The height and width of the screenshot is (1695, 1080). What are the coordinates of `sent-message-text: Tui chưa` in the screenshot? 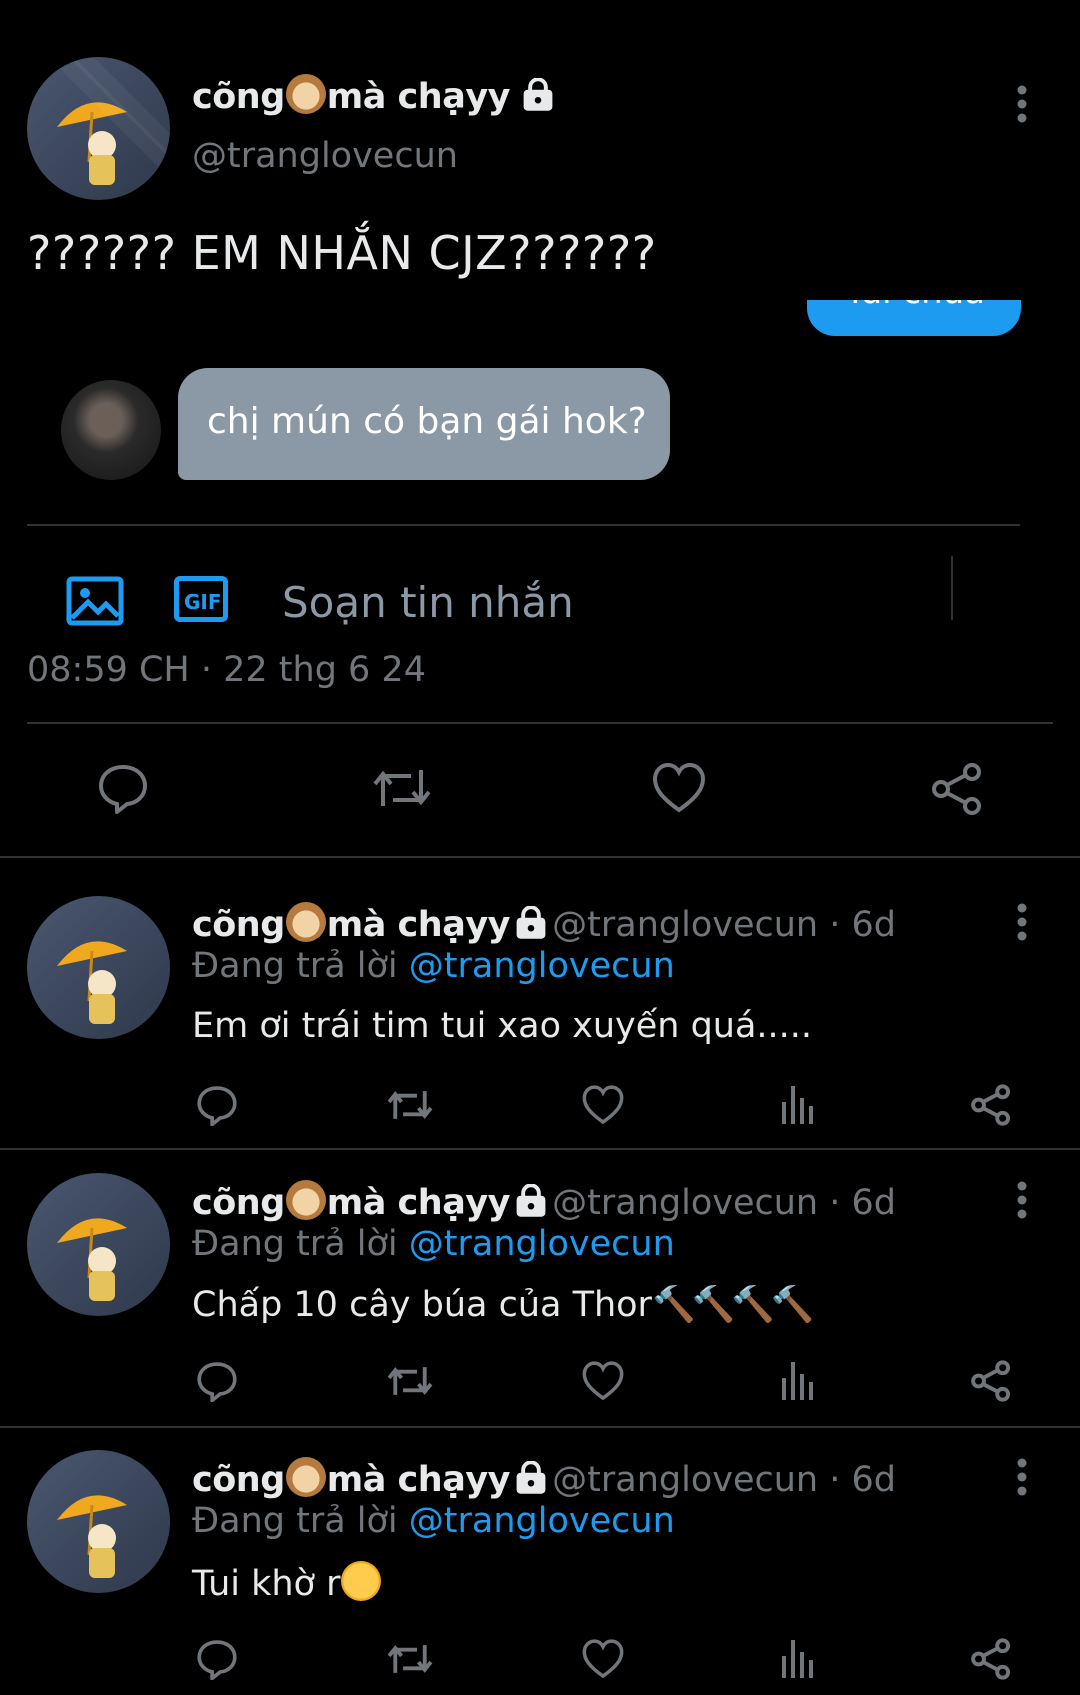 It's located at (915, 306).